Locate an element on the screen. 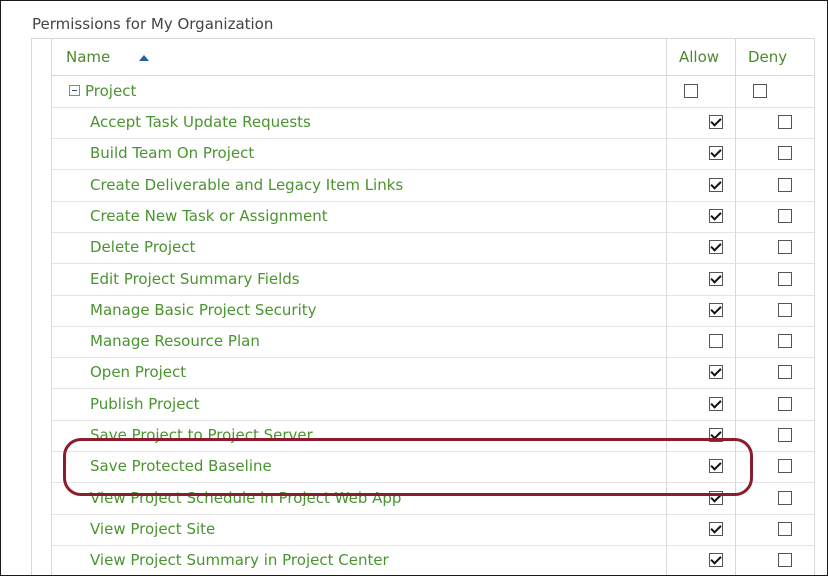  permission-row: Accept Task Update Requests is located at coordinates (433, 123).